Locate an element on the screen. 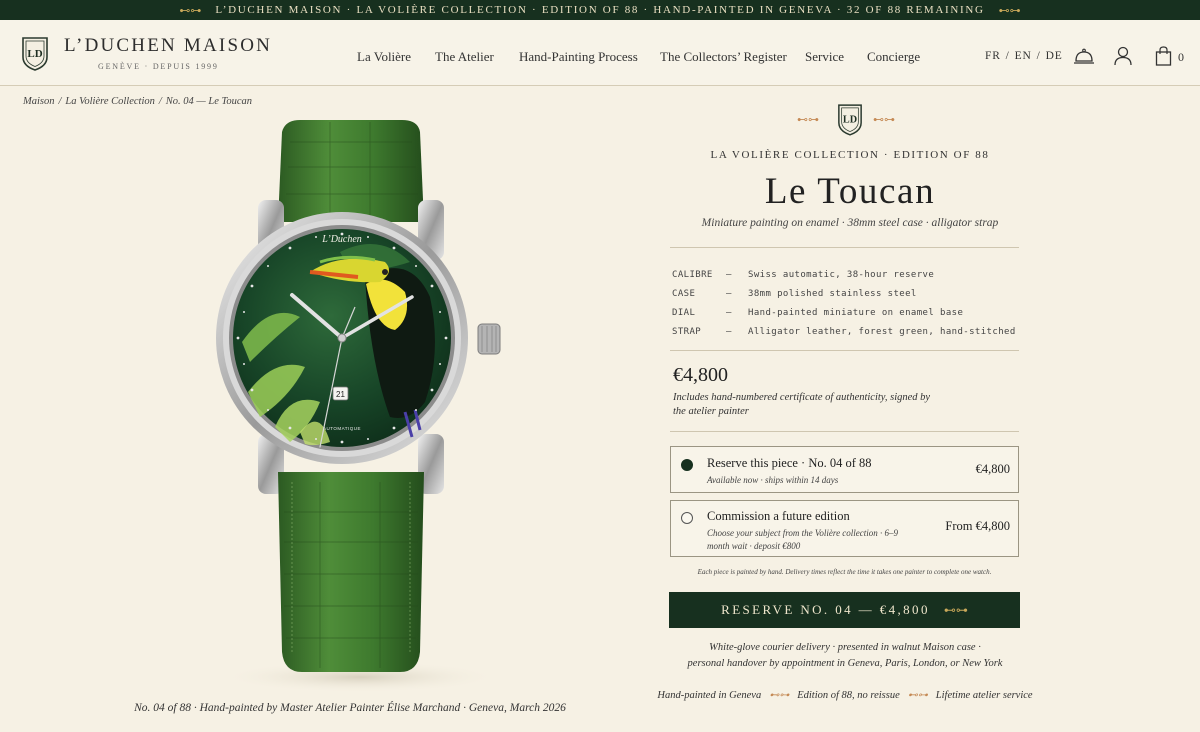  lang-en: EN is located at coordinates (1023, 56).